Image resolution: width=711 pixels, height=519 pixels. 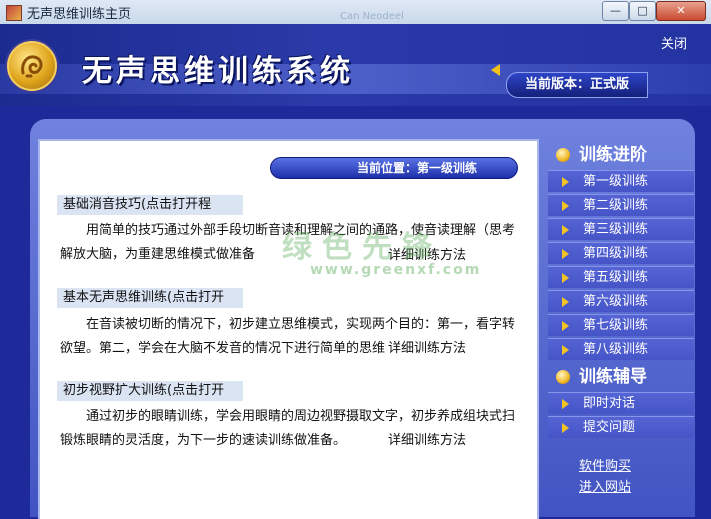 I want to click on sidebar-item-level-6: 第六级训练, so click(x=621, y=301).